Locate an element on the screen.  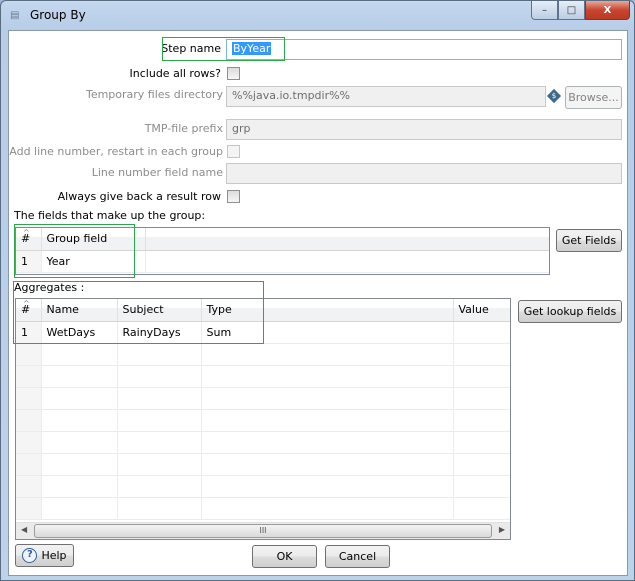
tmp-prefix-label: TMP-file prefix is located at coordinates (183, 128).